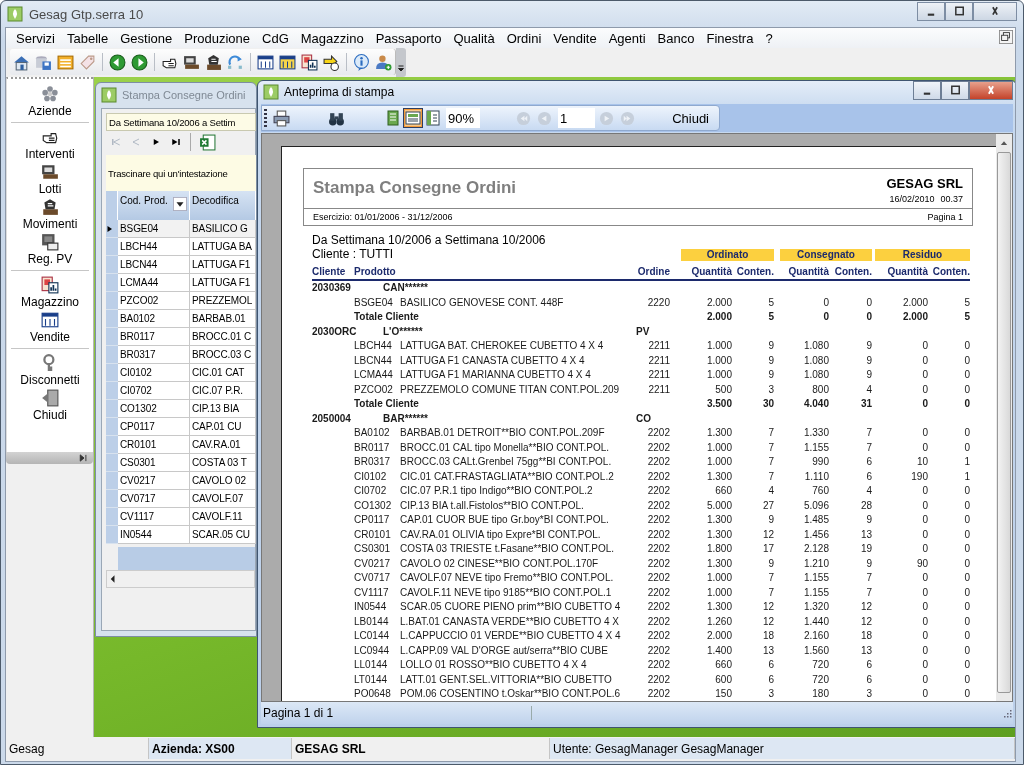  What do you see at coordinates (627, 38) in the screenshot?
I see `menu-item: Agenti` at bounding box center [627, 38].